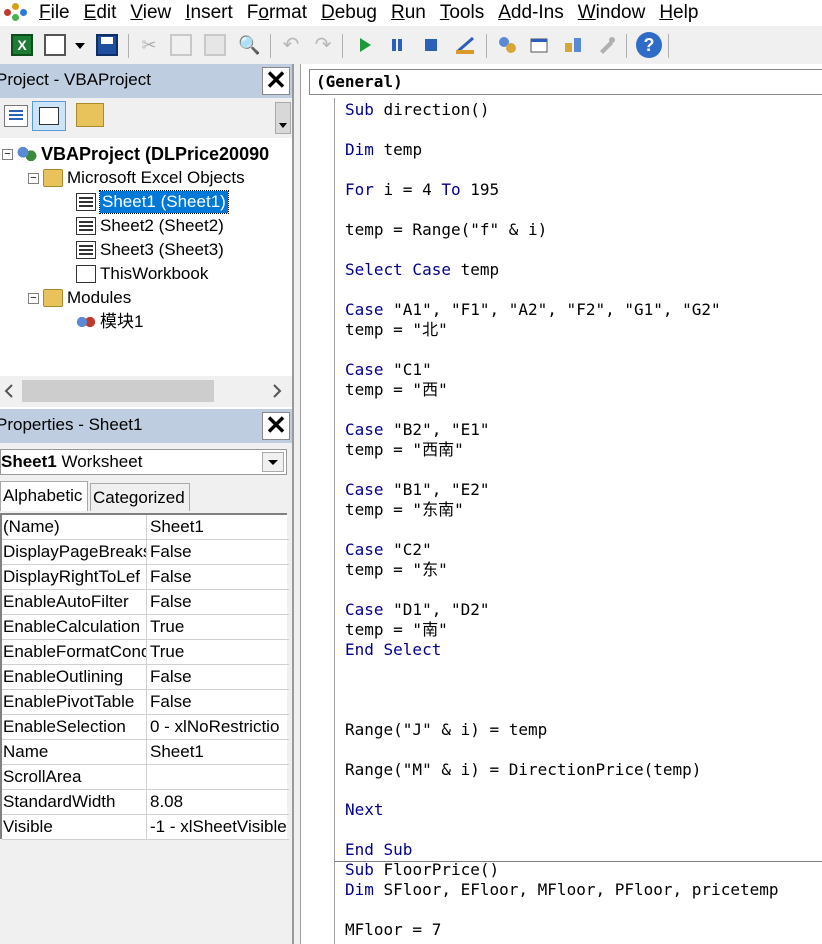 Image resolution: width=822 pixels, height=944 pixels. Describe the element at coordinates (422, 190) in the screenshot. I see `code-line: For i = 4 To 195` at that location.